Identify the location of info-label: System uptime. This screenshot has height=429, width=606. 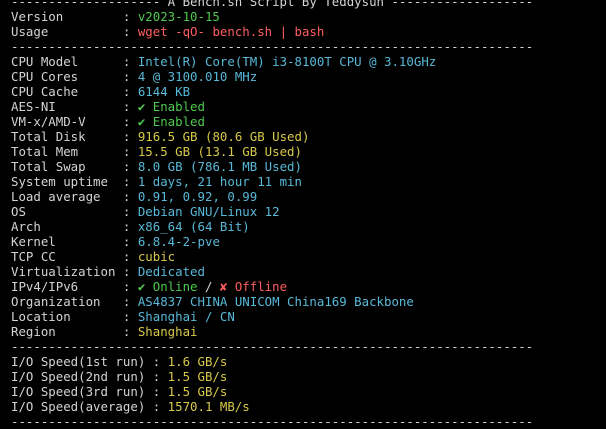
(59, 181).